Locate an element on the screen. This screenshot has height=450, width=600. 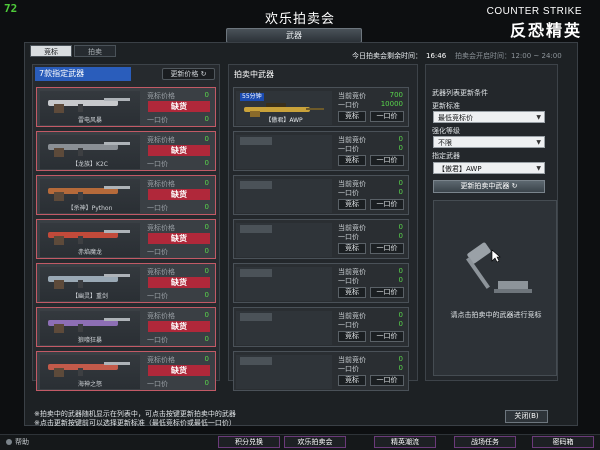
time-remaining-tag: 55分钟 is located at coordinates (252, 97).